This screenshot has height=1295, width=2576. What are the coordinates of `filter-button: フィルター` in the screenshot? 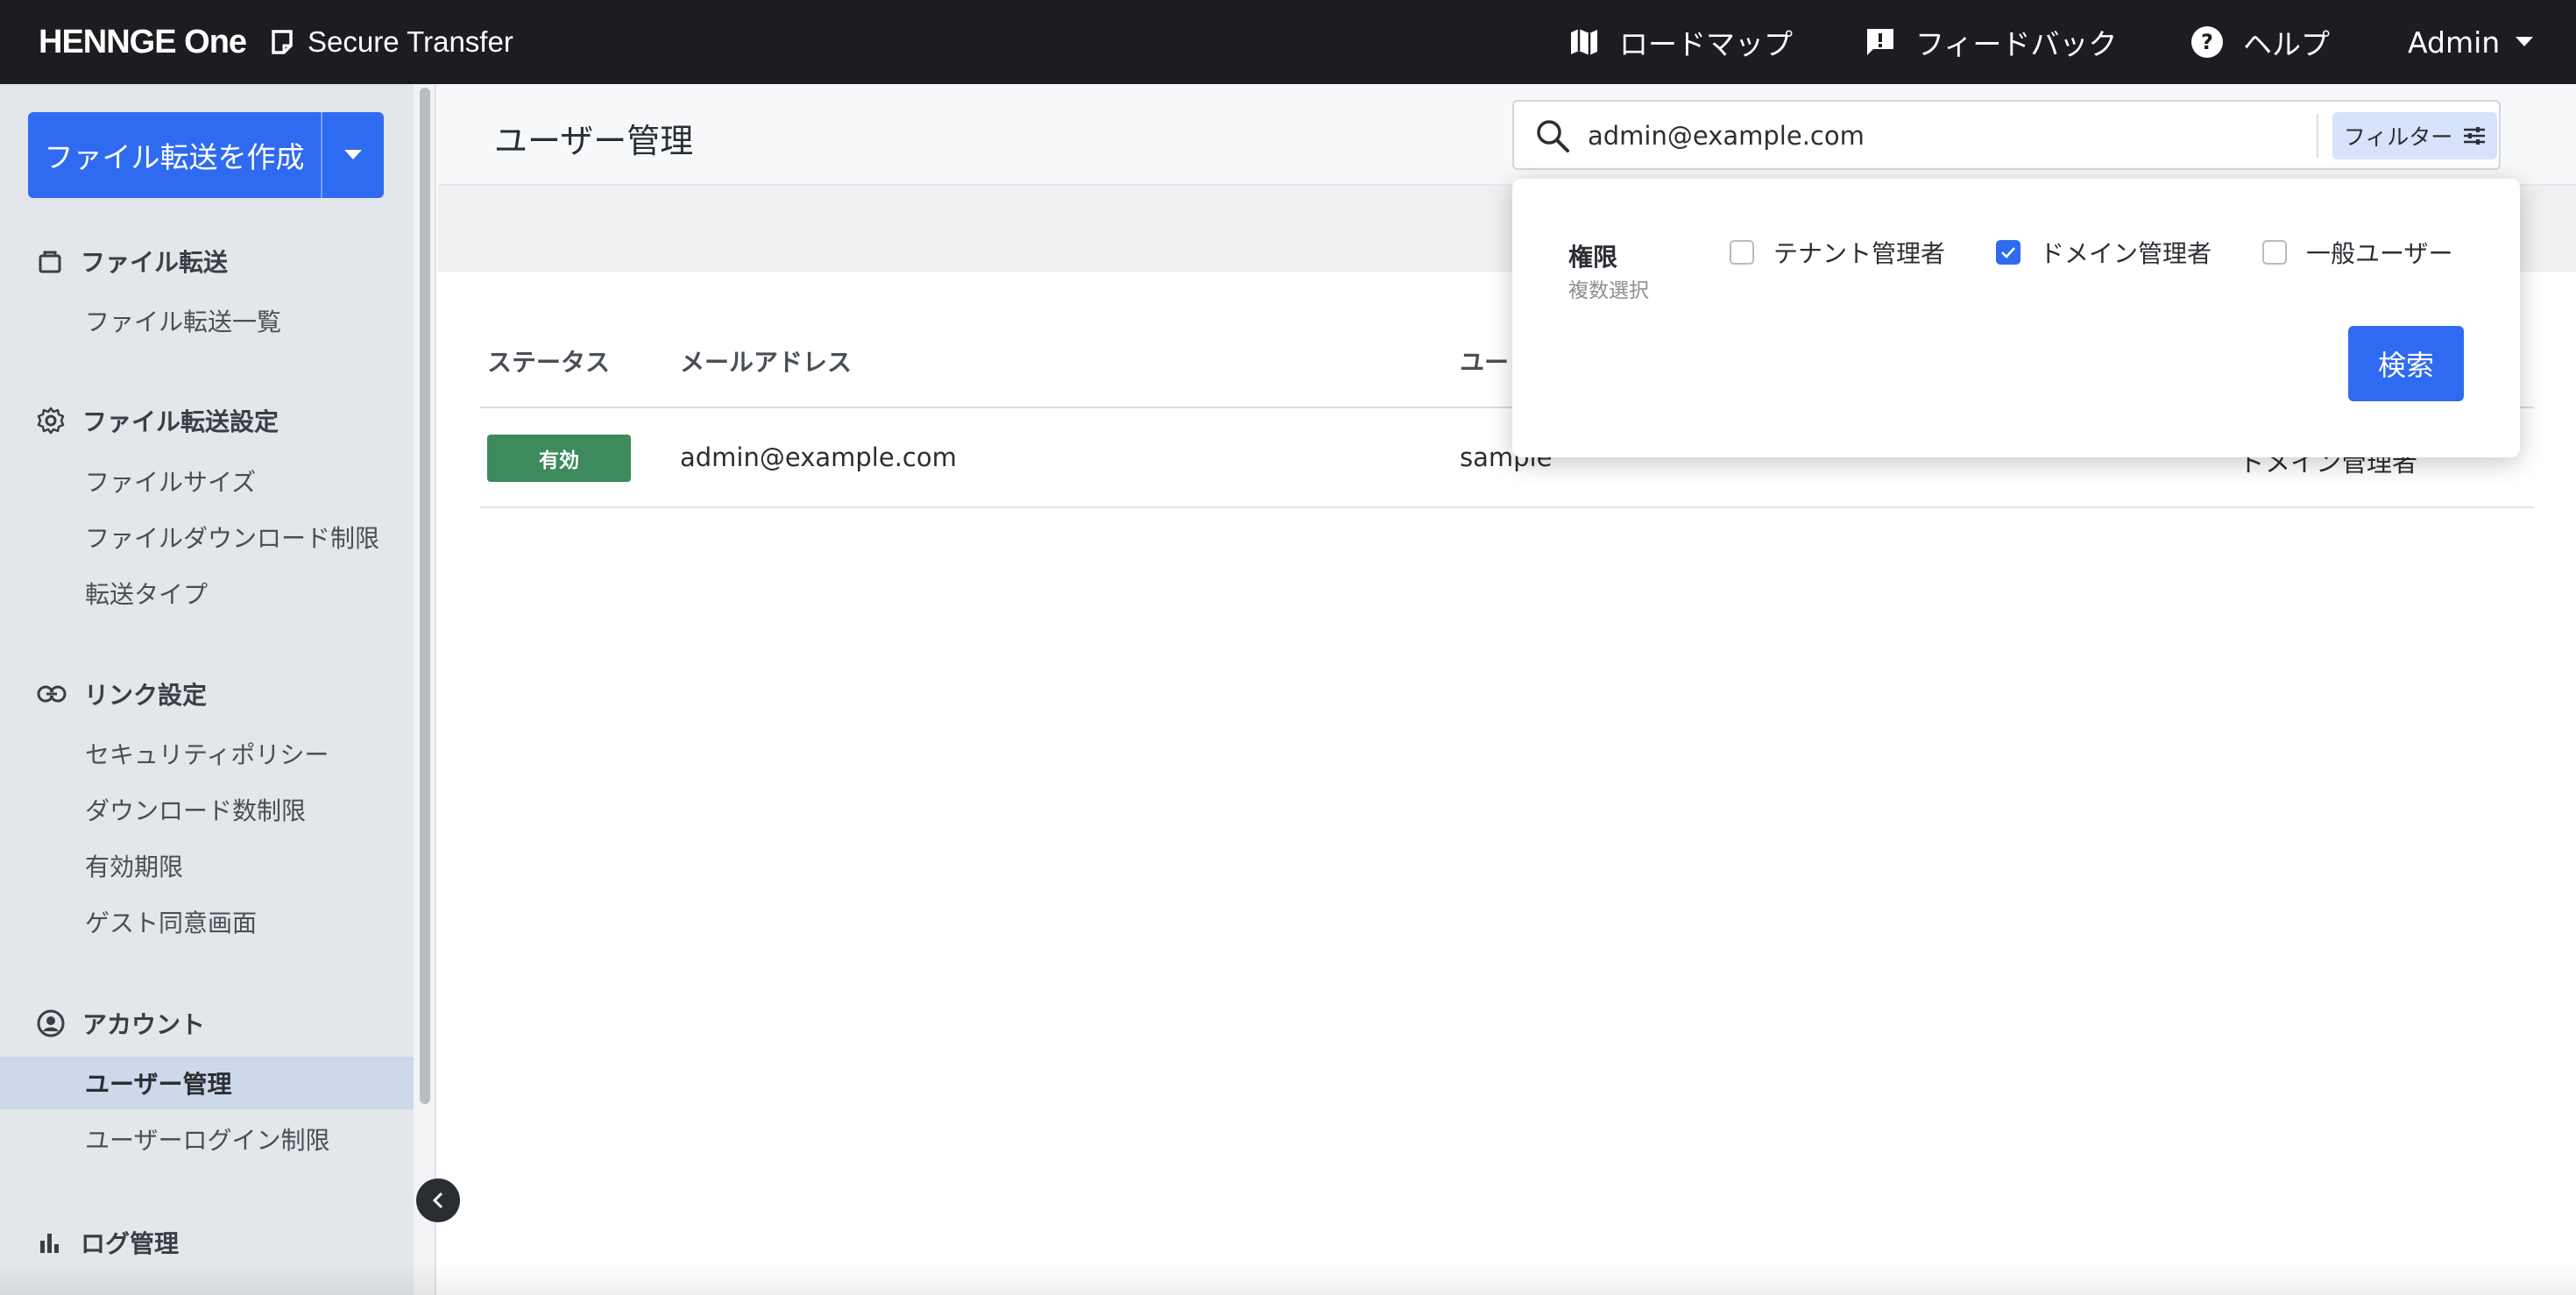 It's located at (2414, 135).